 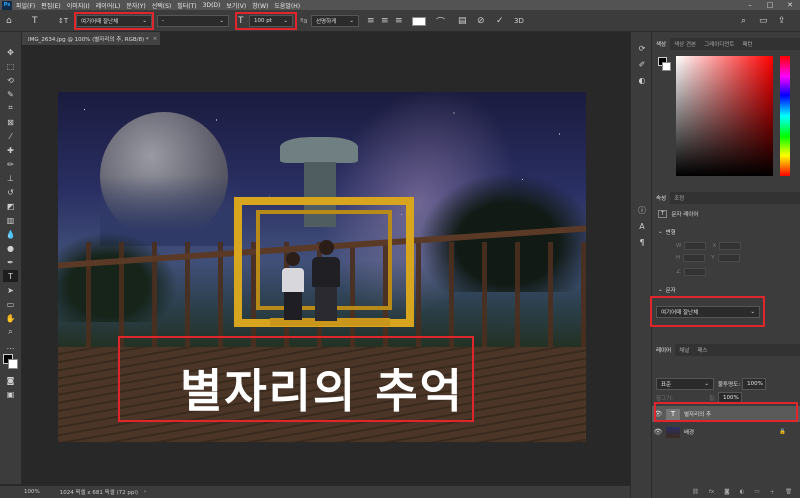 I want to click on tab-layers: 레이어, so click(x=664, y=350).